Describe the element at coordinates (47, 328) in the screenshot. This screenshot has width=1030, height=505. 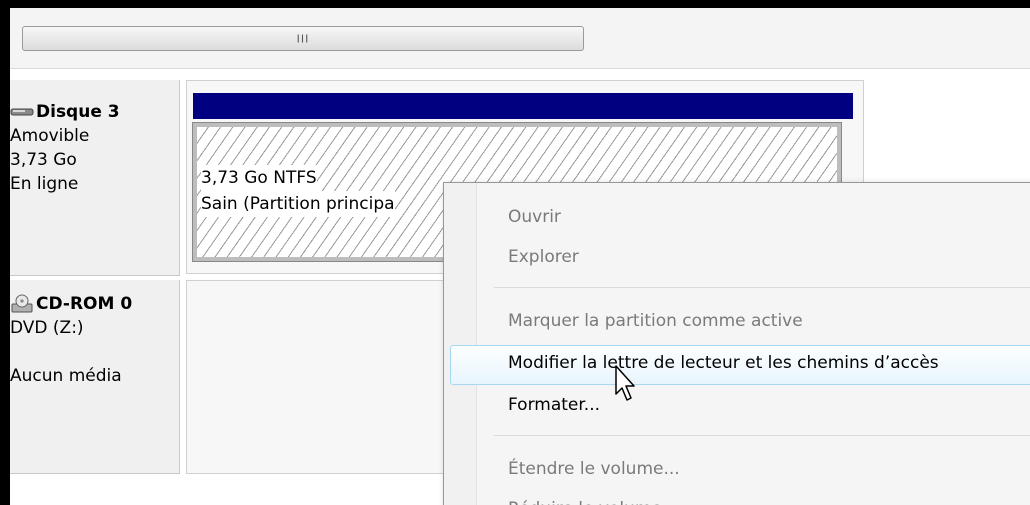
I see `cd-rom-0-type: DVD (Z:)` at that location.